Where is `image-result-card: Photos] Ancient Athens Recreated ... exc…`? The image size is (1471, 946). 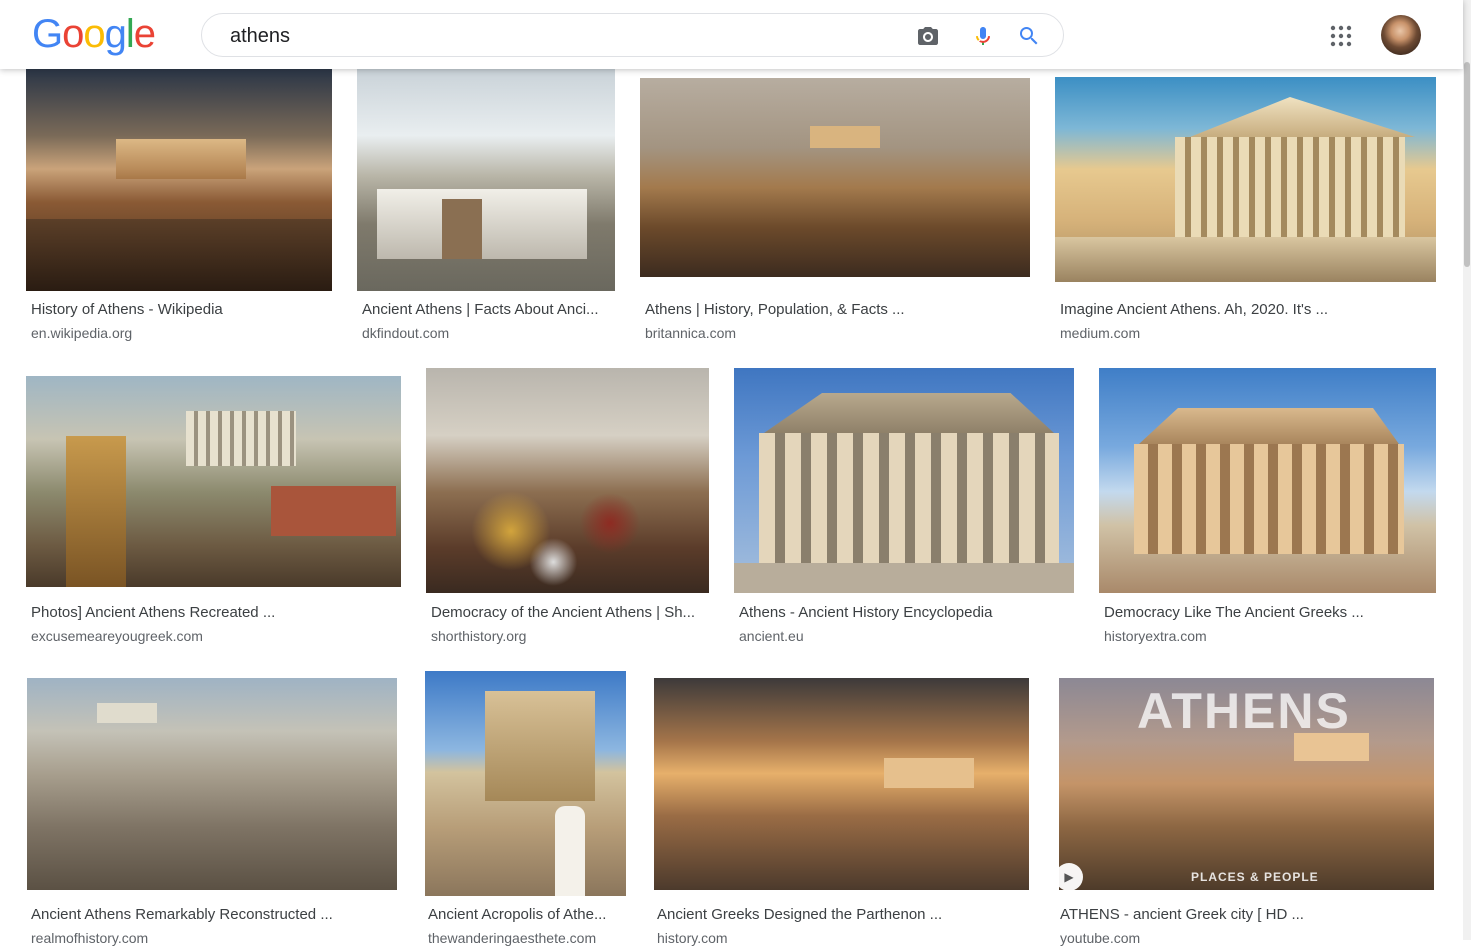 image-result-card: Photos] Ancient Athens Recreated ... exc… is located at coordinates (213, 513).